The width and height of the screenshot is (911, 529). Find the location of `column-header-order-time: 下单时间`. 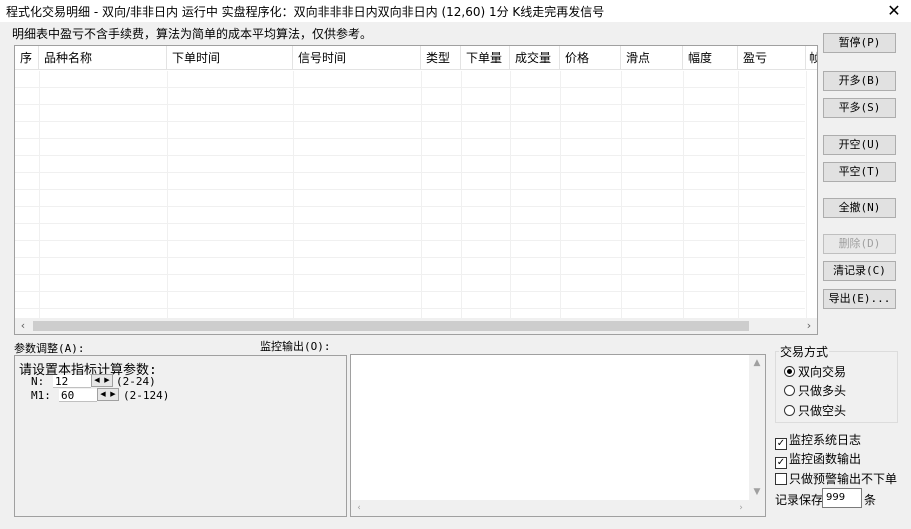

column-header-order-time: 下单时间 is located at coordinates (230, 58).